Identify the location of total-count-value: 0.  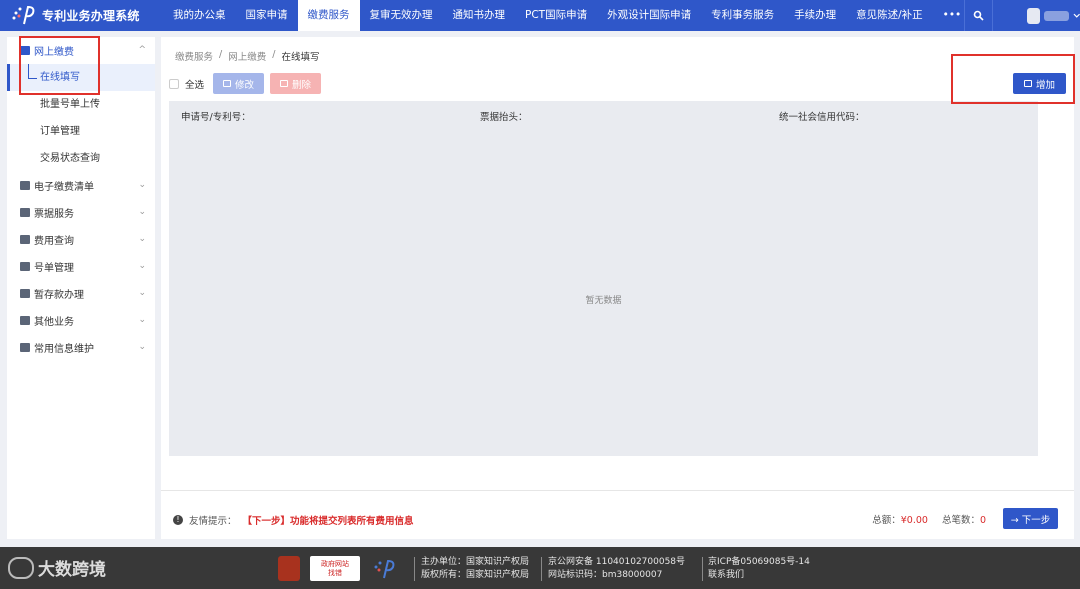
(982, 520).